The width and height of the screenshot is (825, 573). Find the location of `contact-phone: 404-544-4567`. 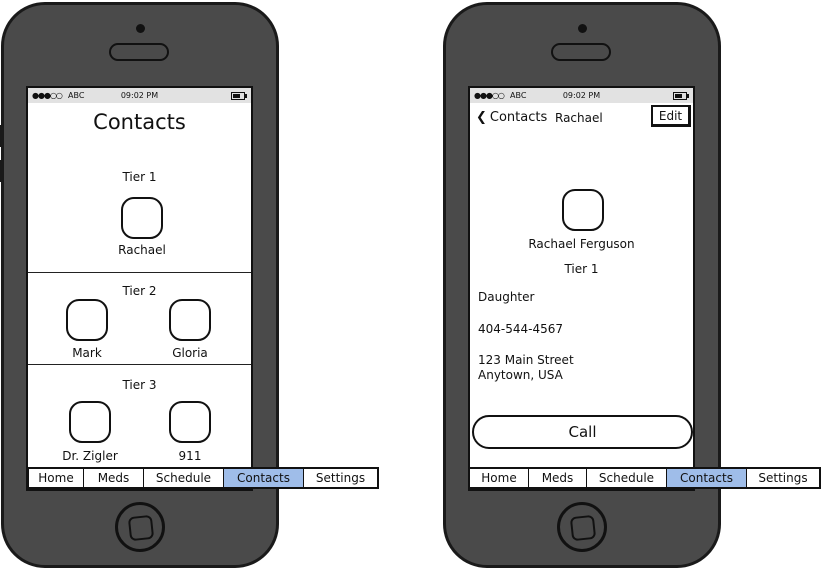

contact-phone: 404-544-4567 is located at coordinates (520, 329).